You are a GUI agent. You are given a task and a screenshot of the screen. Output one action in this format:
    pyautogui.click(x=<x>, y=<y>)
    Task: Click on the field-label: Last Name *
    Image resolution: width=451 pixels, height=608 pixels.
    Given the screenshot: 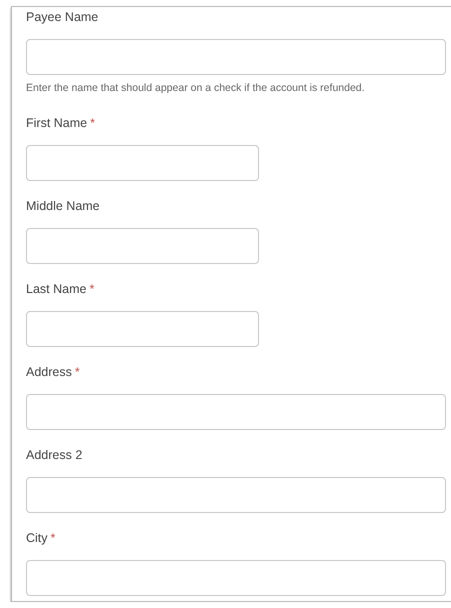 What is the action you would take?
    pyautogui.click(x=60, y=289)
    